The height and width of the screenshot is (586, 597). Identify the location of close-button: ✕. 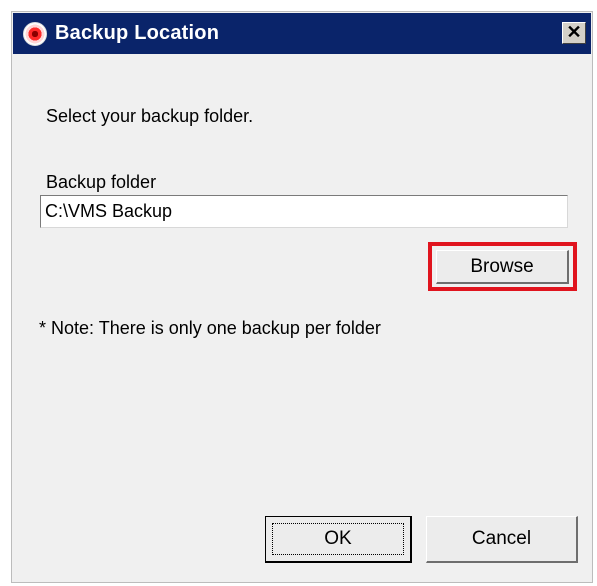
(574, 33).